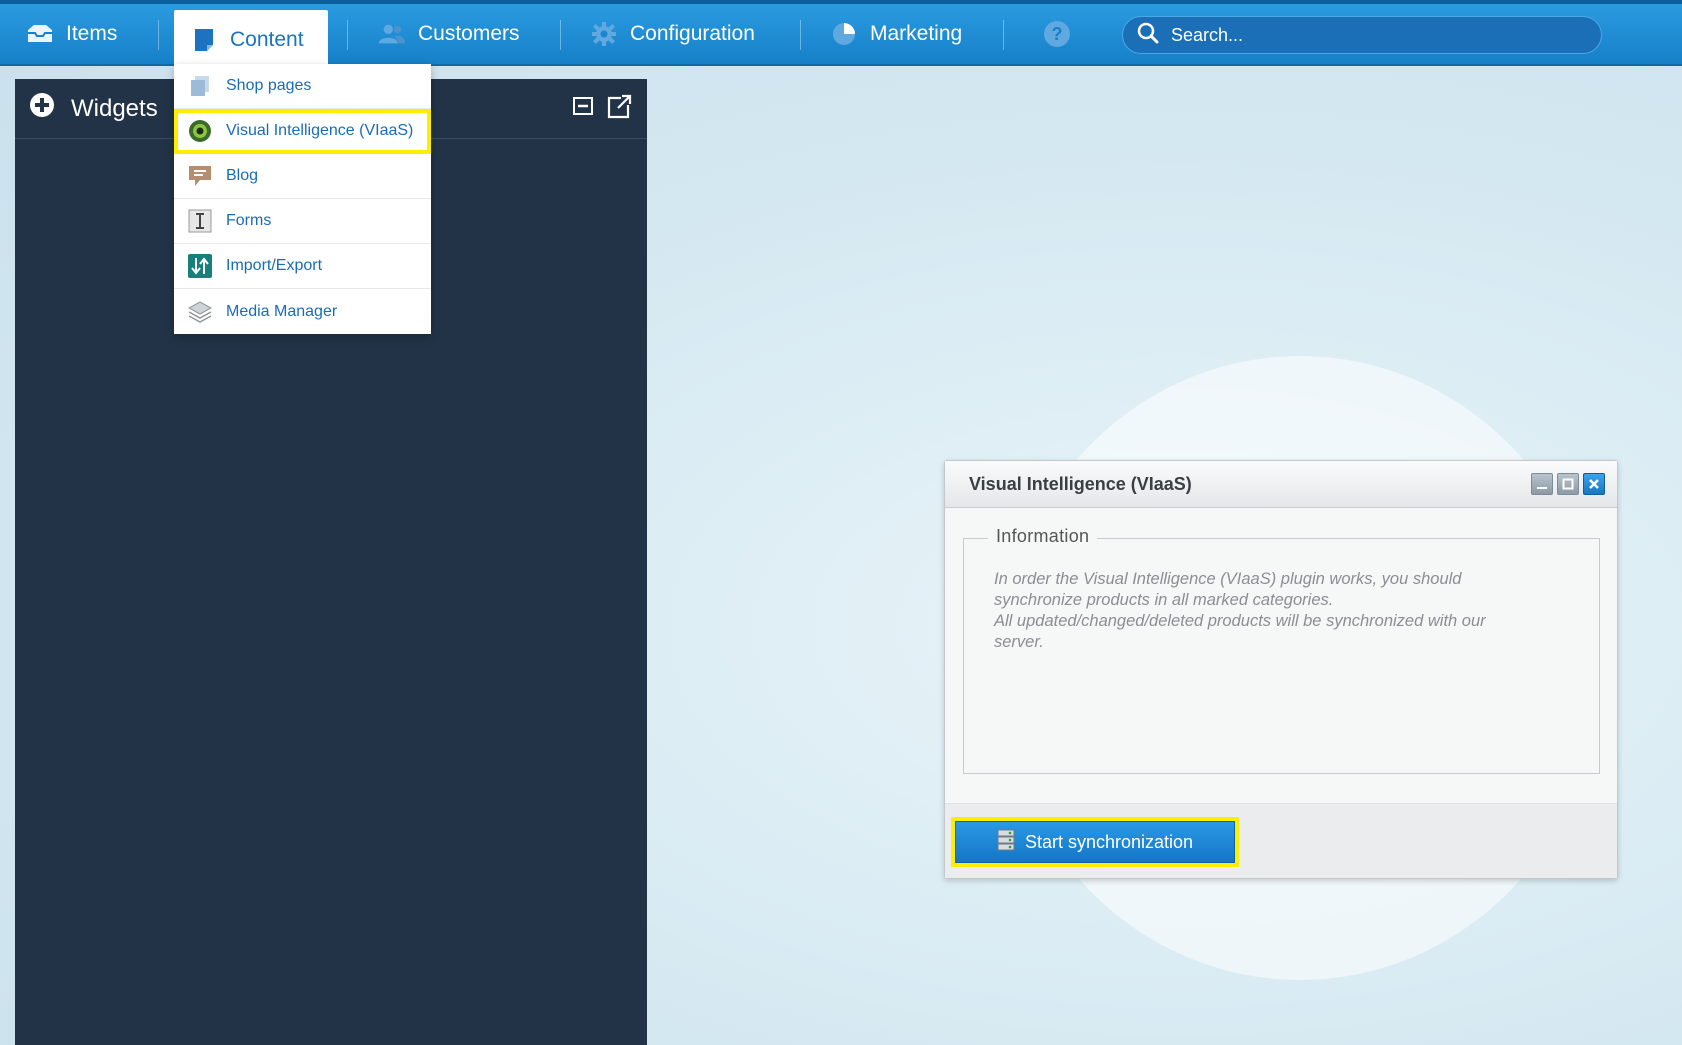 The height and width of the screenshot is (1045, 1682). What do you see at coordinates (916, 33) in the screenshot?
I see `nav-marketing-label: Marketing` at bounding box center [916, 33].